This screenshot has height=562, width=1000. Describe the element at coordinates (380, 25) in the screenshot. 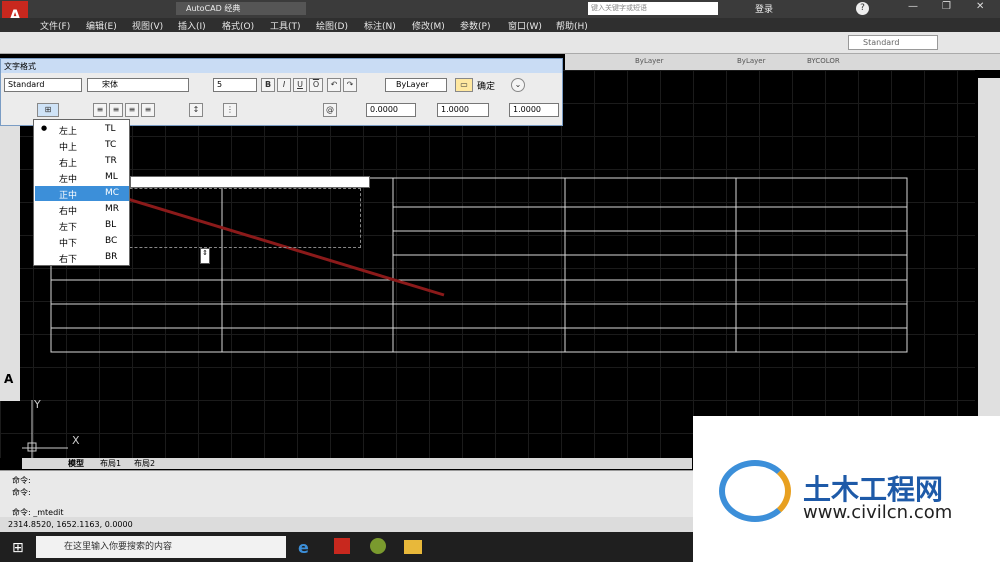

I see `menu-dimension: 标注(N)` at that location.